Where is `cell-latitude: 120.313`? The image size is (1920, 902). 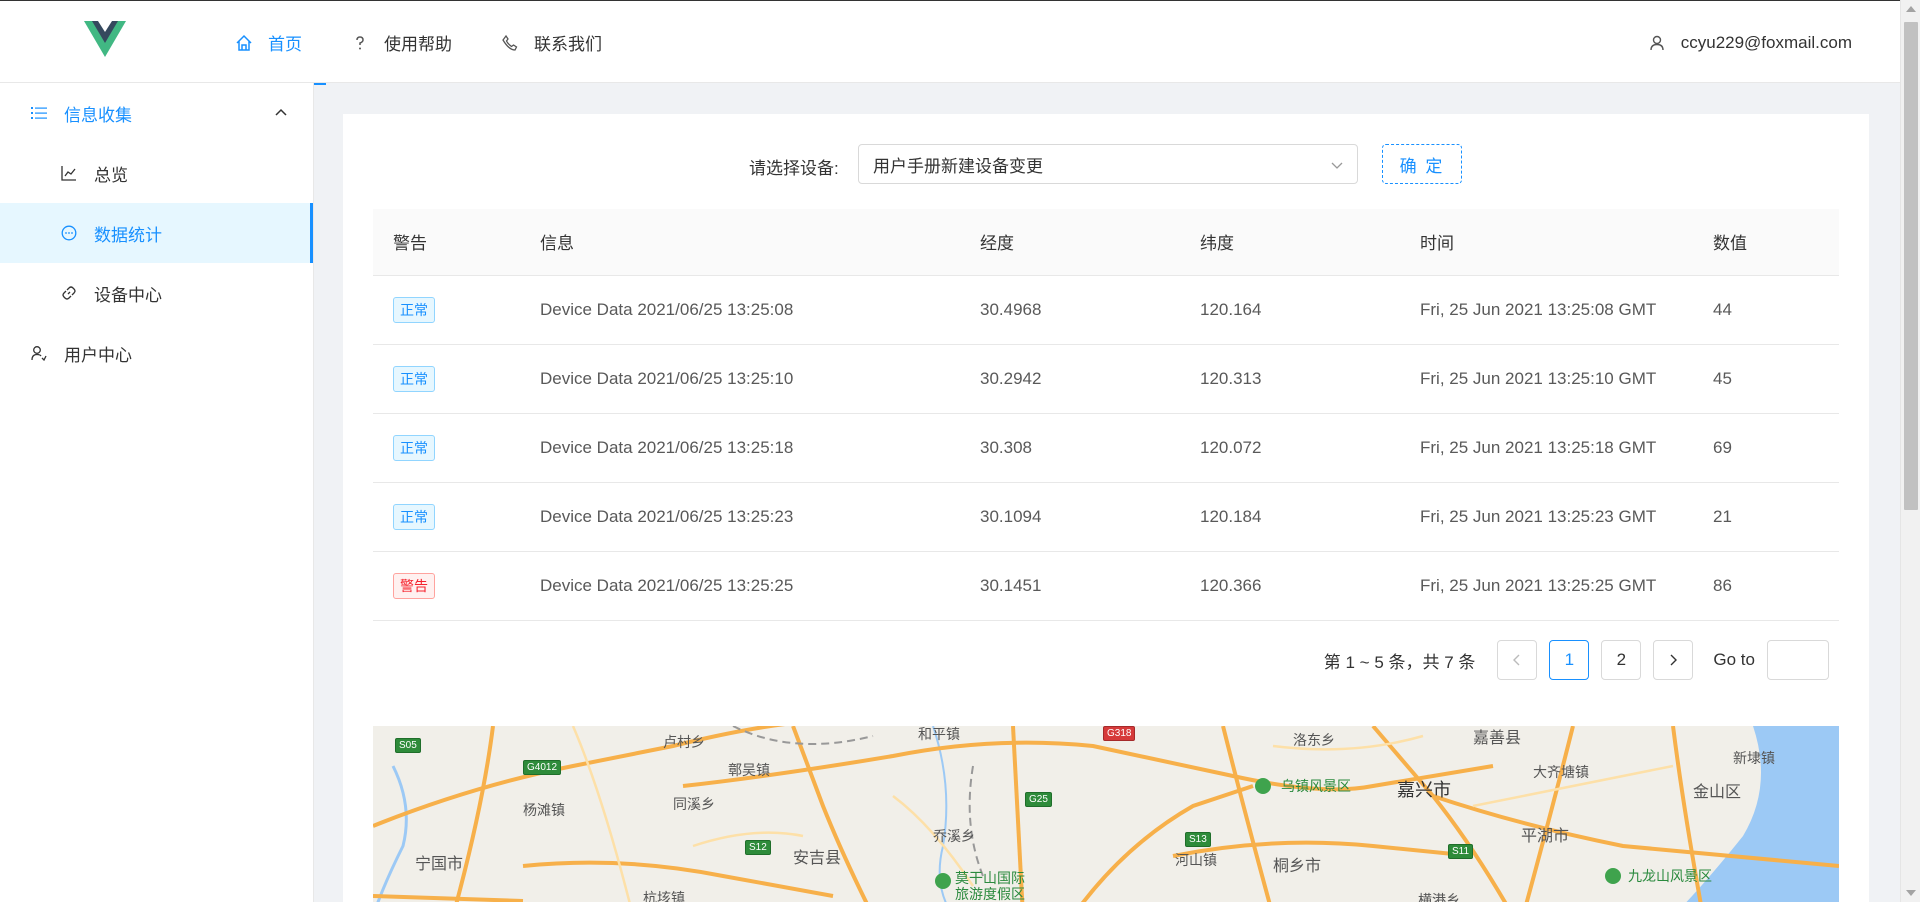
cell-latitude: 120.313 is located at coordinates (1290, 379).